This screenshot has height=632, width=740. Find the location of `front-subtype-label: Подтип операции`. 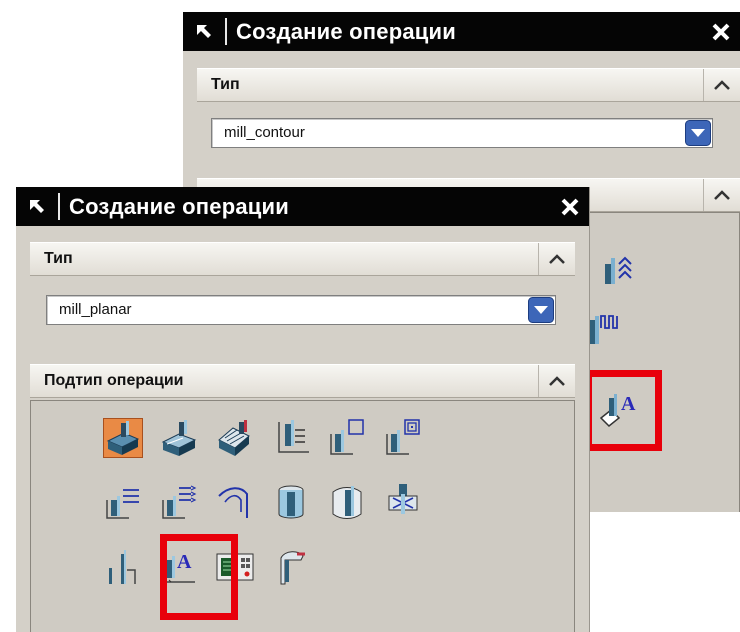

front-subtype-label: Подтип операции is located at coordinates (114, 380).